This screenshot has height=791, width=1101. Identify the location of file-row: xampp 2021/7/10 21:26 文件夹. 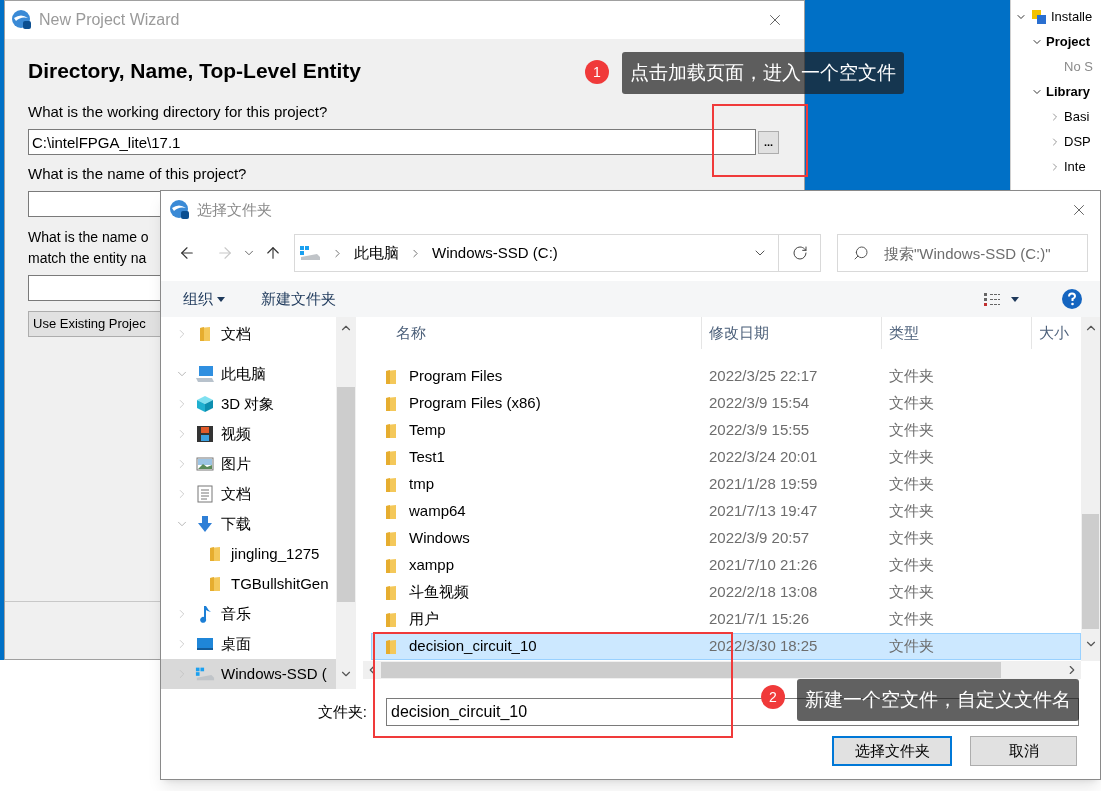
(726, 565).